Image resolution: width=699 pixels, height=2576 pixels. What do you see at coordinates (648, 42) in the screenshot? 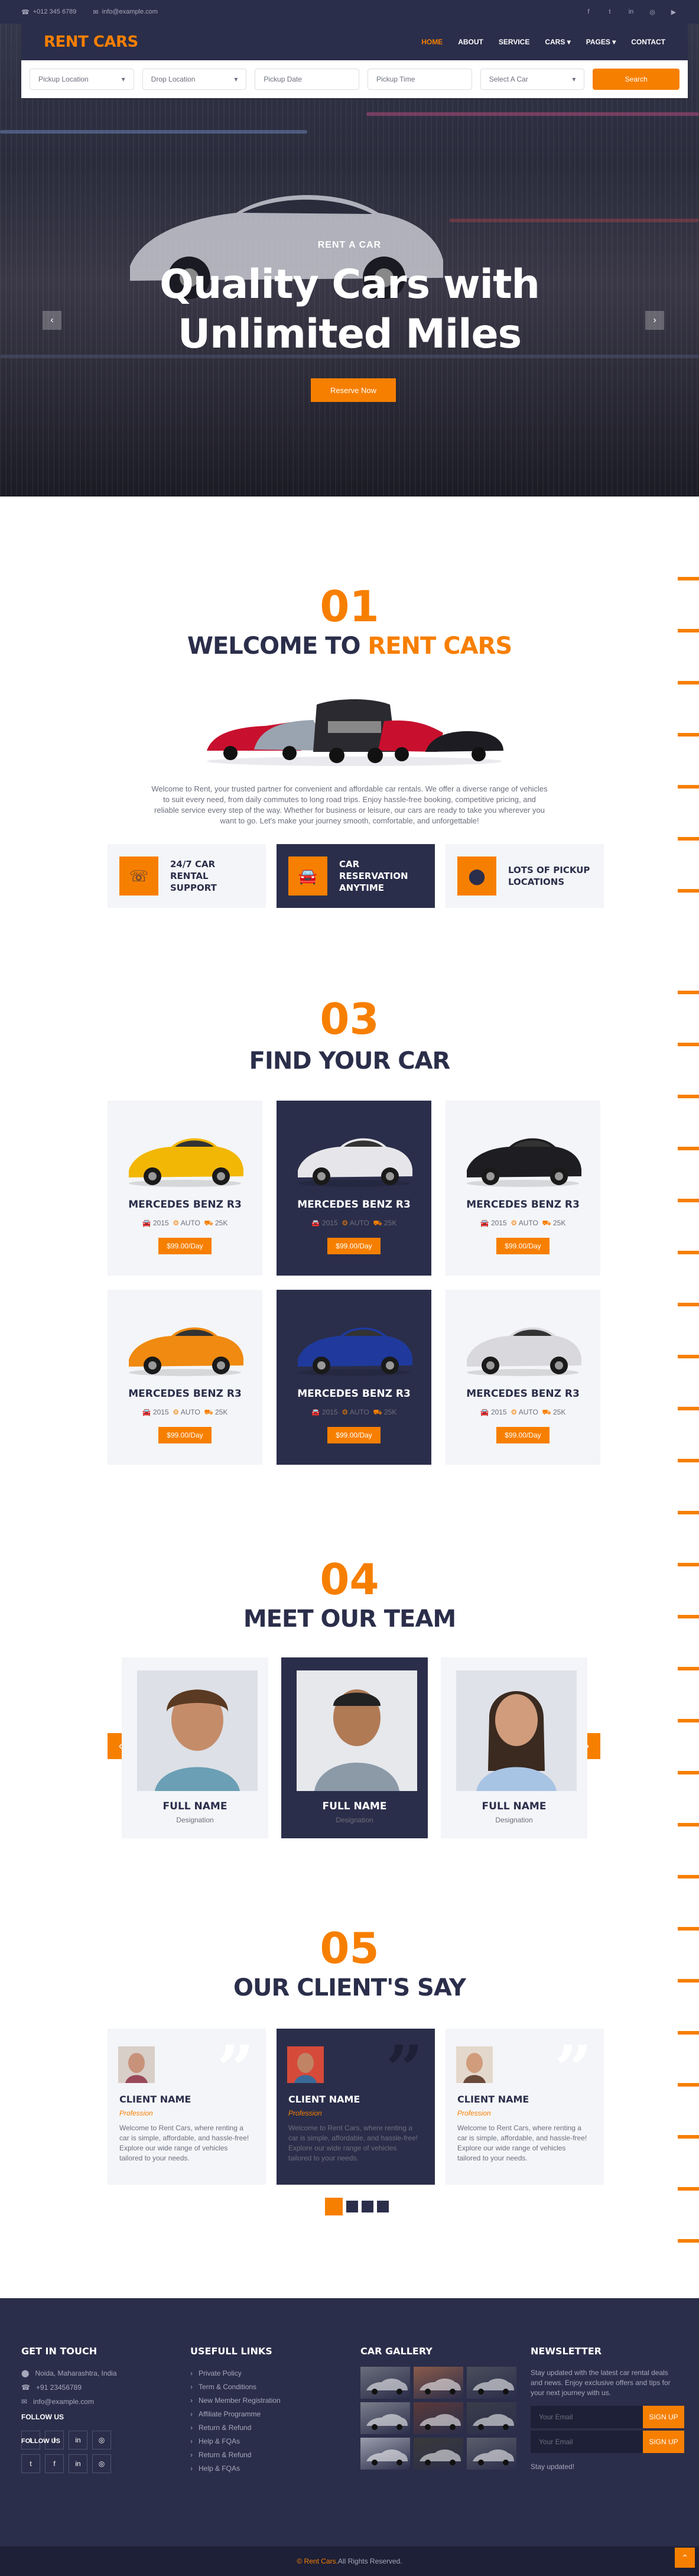
I see `nav-contact: CONTACT` at bounding box center [648, 42].